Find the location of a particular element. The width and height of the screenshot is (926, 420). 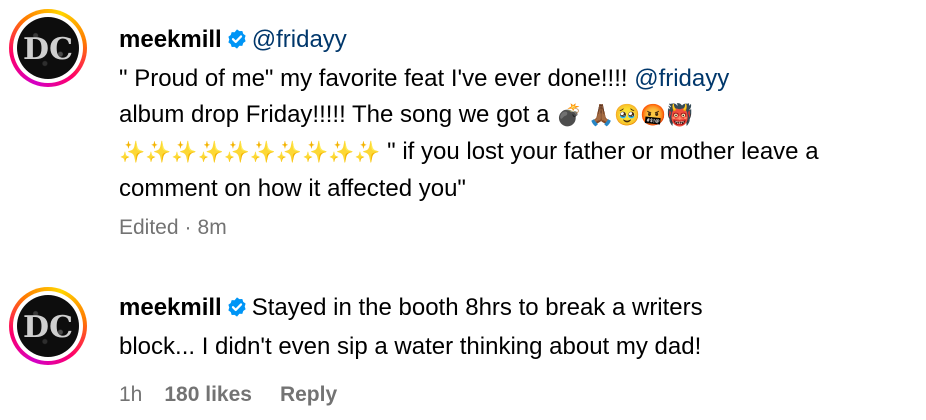

sparkles-emoji: ✨✨✨✨✨✨✨✨✨✨ is located at coordinates (250, 152).